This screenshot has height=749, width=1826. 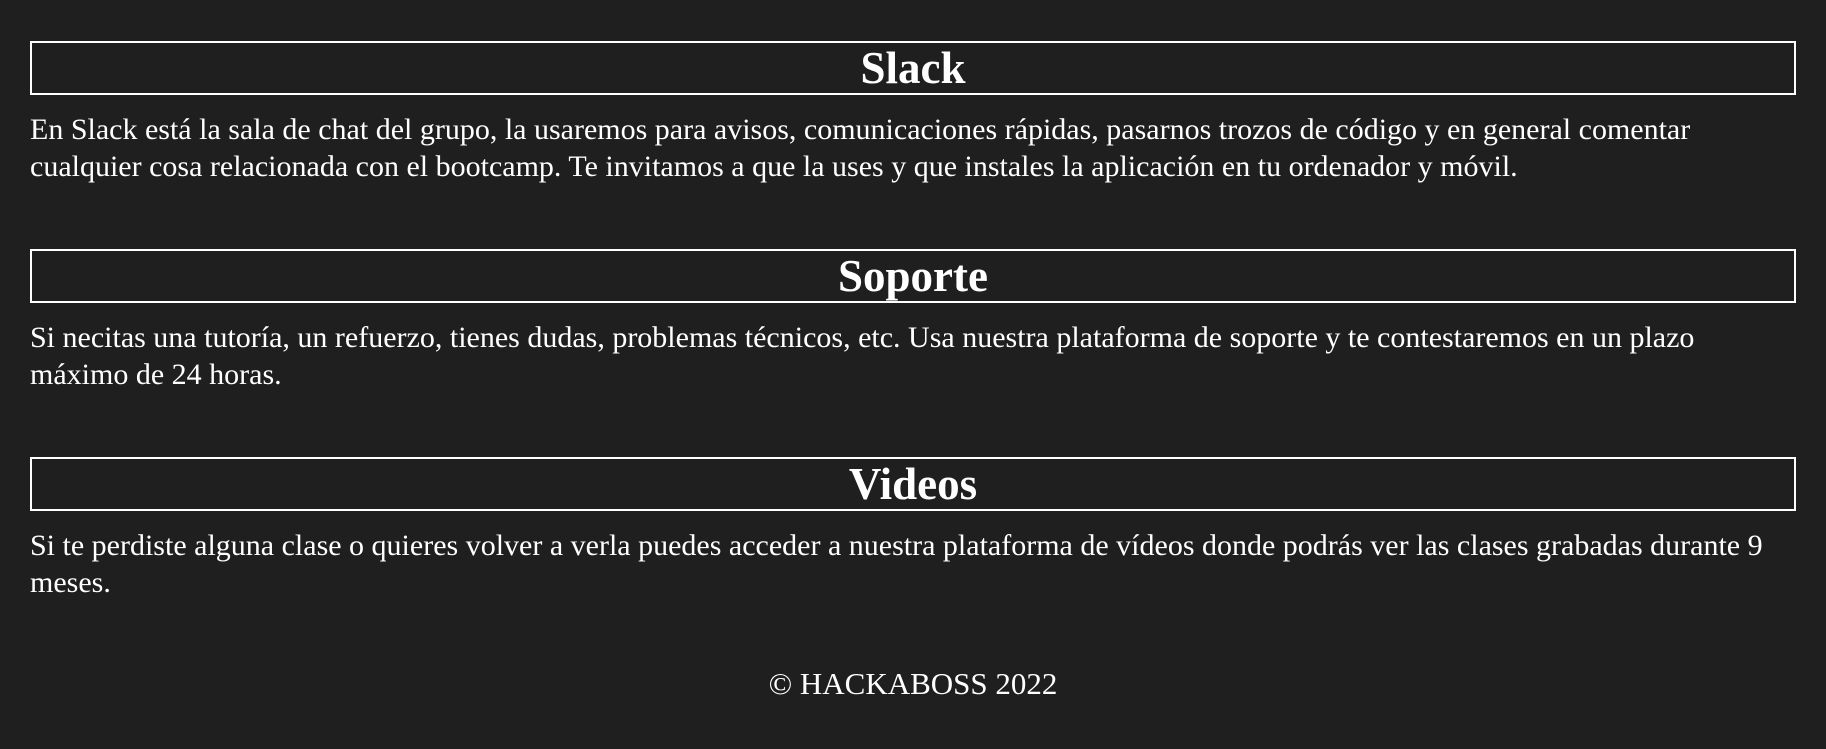 I want to click on section-title-box-slack: Slack, so click(x=913, y=68).